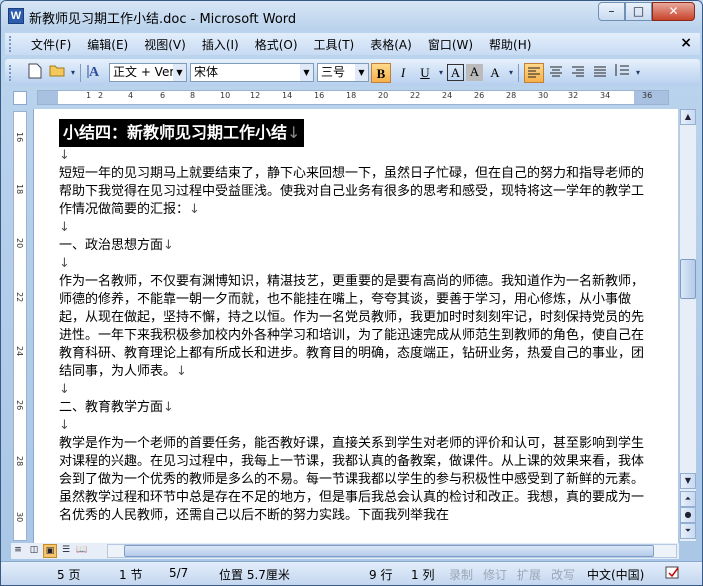 The image size is (703, 586). What do you see at coordinates (425, 73) in the screenshot?
I see `underline-button: U` at bounding box center [425, 73].